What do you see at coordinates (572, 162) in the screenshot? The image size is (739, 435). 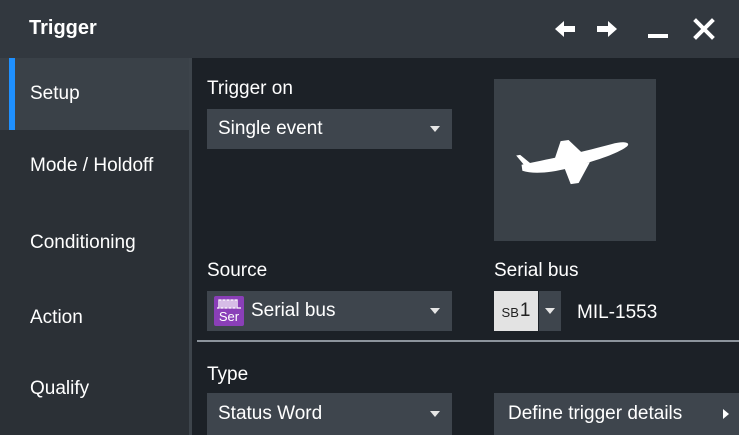 I see `airplane-icon` at bounding box center [572, 162].